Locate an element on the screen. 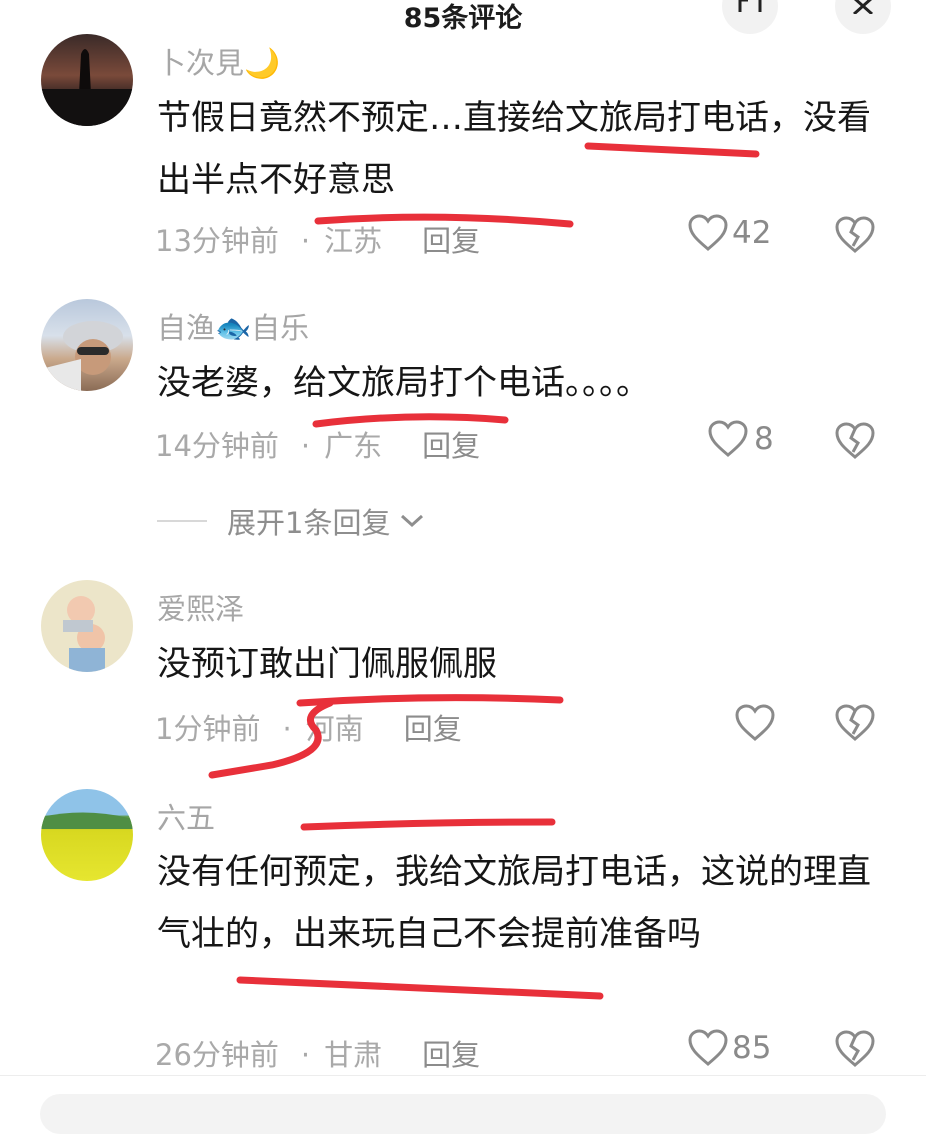  comment-username: 爱熙泽 is located at coordinates (200, 607).